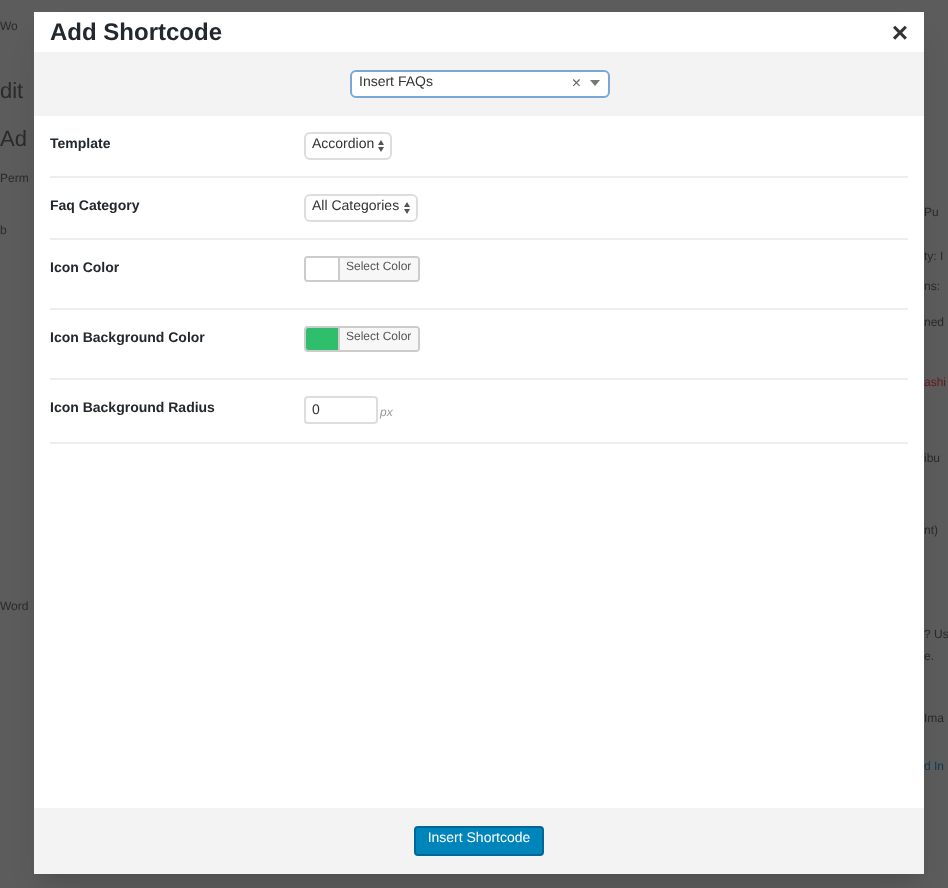 The height and width of the screenshot is (888, 948). Describe the element at coordinates (136, 33) in the screenshot. I see `dialog-title: Add Shortcode` at that location.